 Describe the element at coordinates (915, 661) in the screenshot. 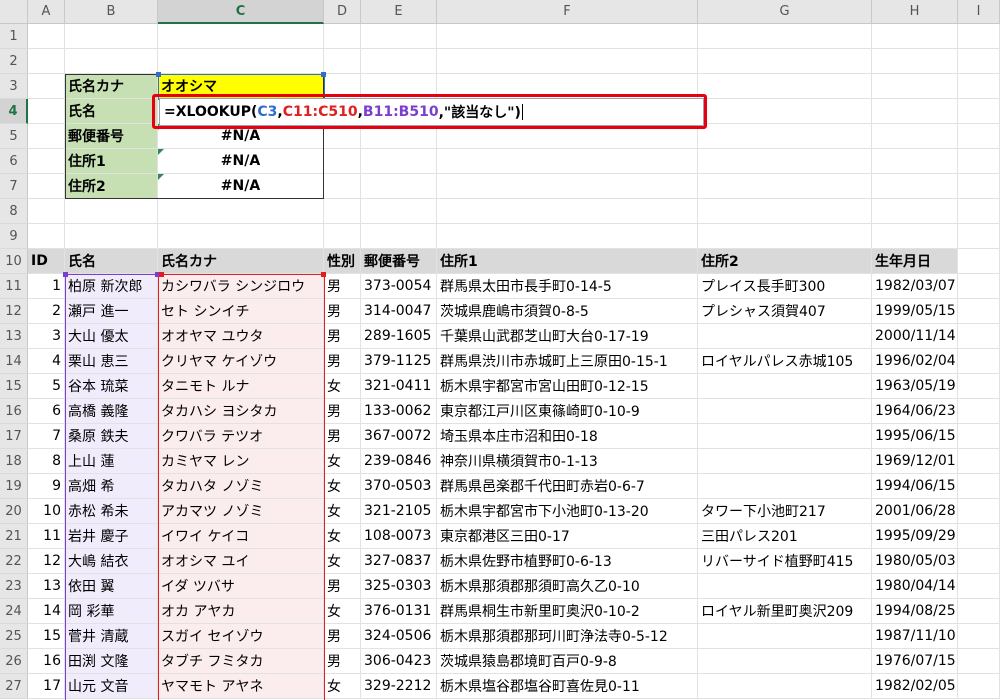

I see `table-cell-birthdate: 1976/07/15` at that location.